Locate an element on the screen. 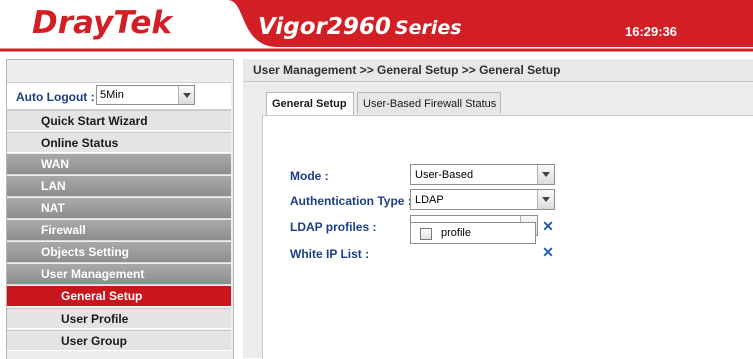 This screenshot has width=753, height=359. sidebar-item-label: User Management is located at coordinates (93, 274).